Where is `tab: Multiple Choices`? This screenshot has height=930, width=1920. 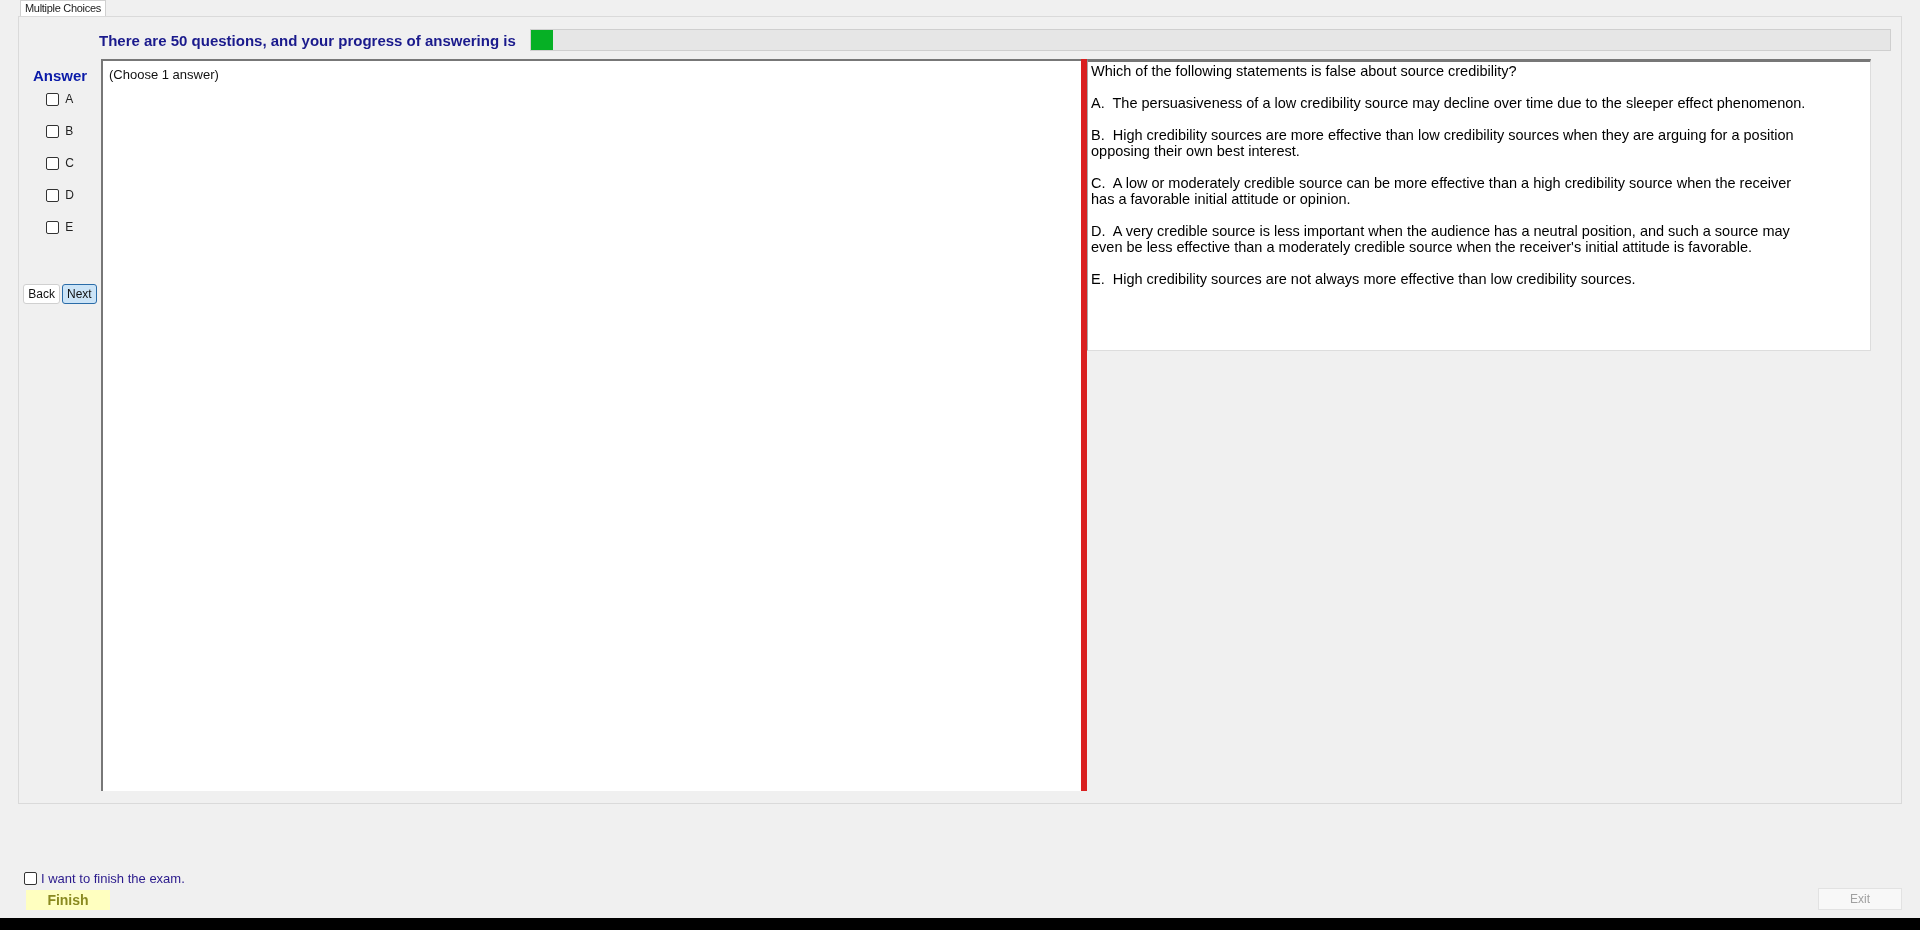 tab: Multiple Choices is located at coordinates (63, 8).